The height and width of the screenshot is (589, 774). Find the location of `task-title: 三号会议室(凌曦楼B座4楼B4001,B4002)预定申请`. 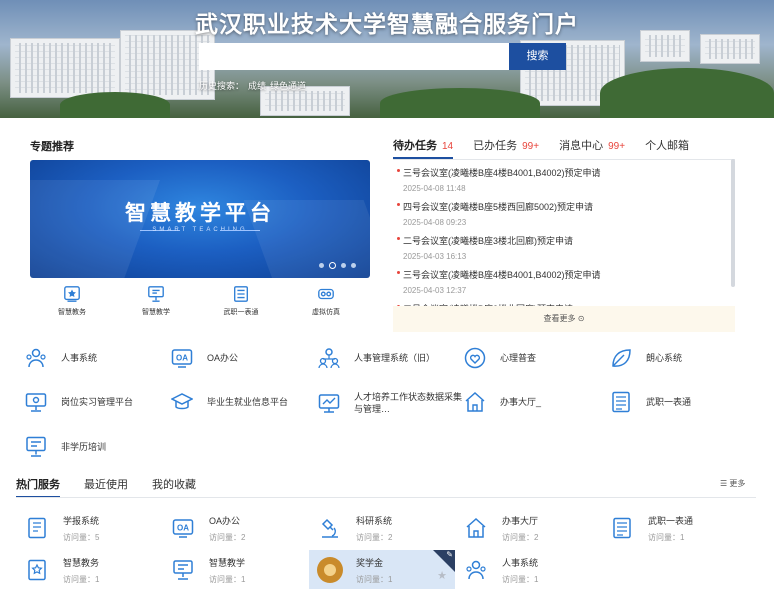

task-title: 三号会议室(凌曦楼B座4楼B4001,B4002)预定申请 is located at coordinates (502, 173).